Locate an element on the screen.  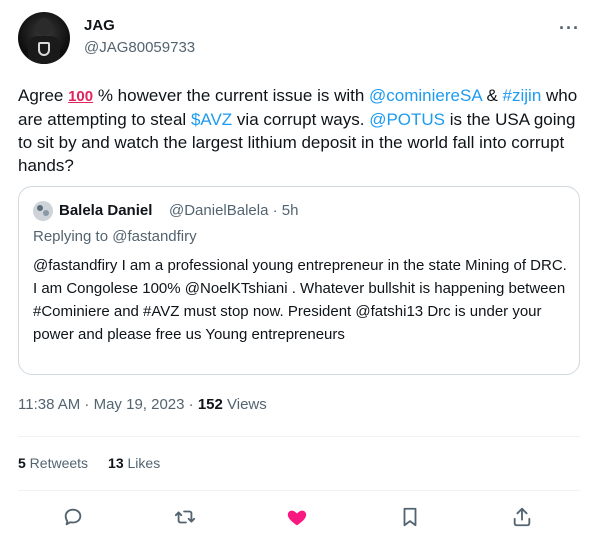
likes-stat: 13 Likes is located at coordinates (134, 463).